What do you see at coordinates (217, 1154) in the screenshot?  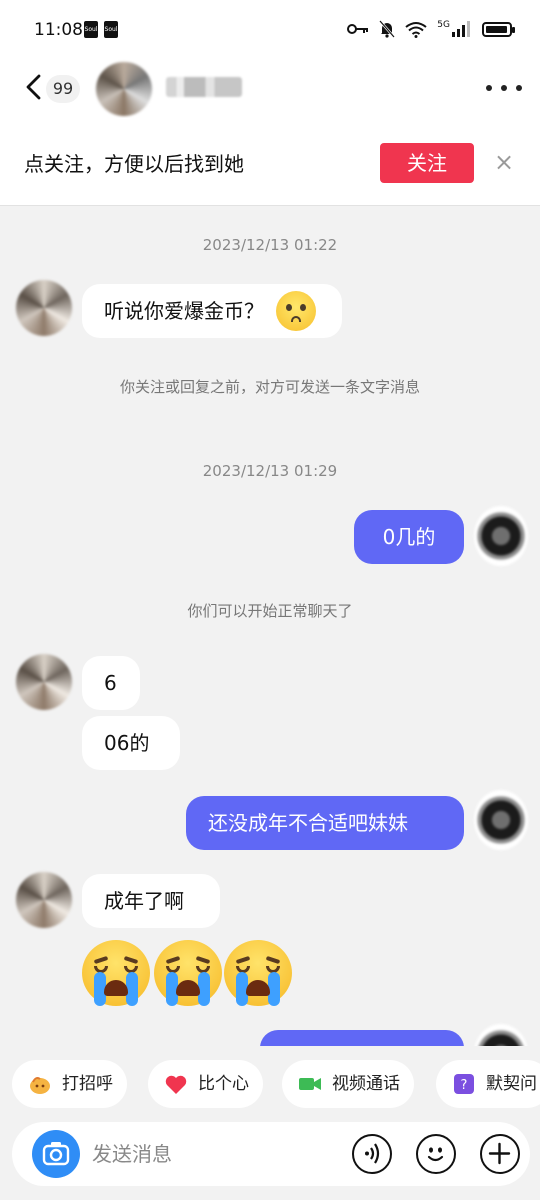 I see `message-input` at bounding box center [217, 1154].